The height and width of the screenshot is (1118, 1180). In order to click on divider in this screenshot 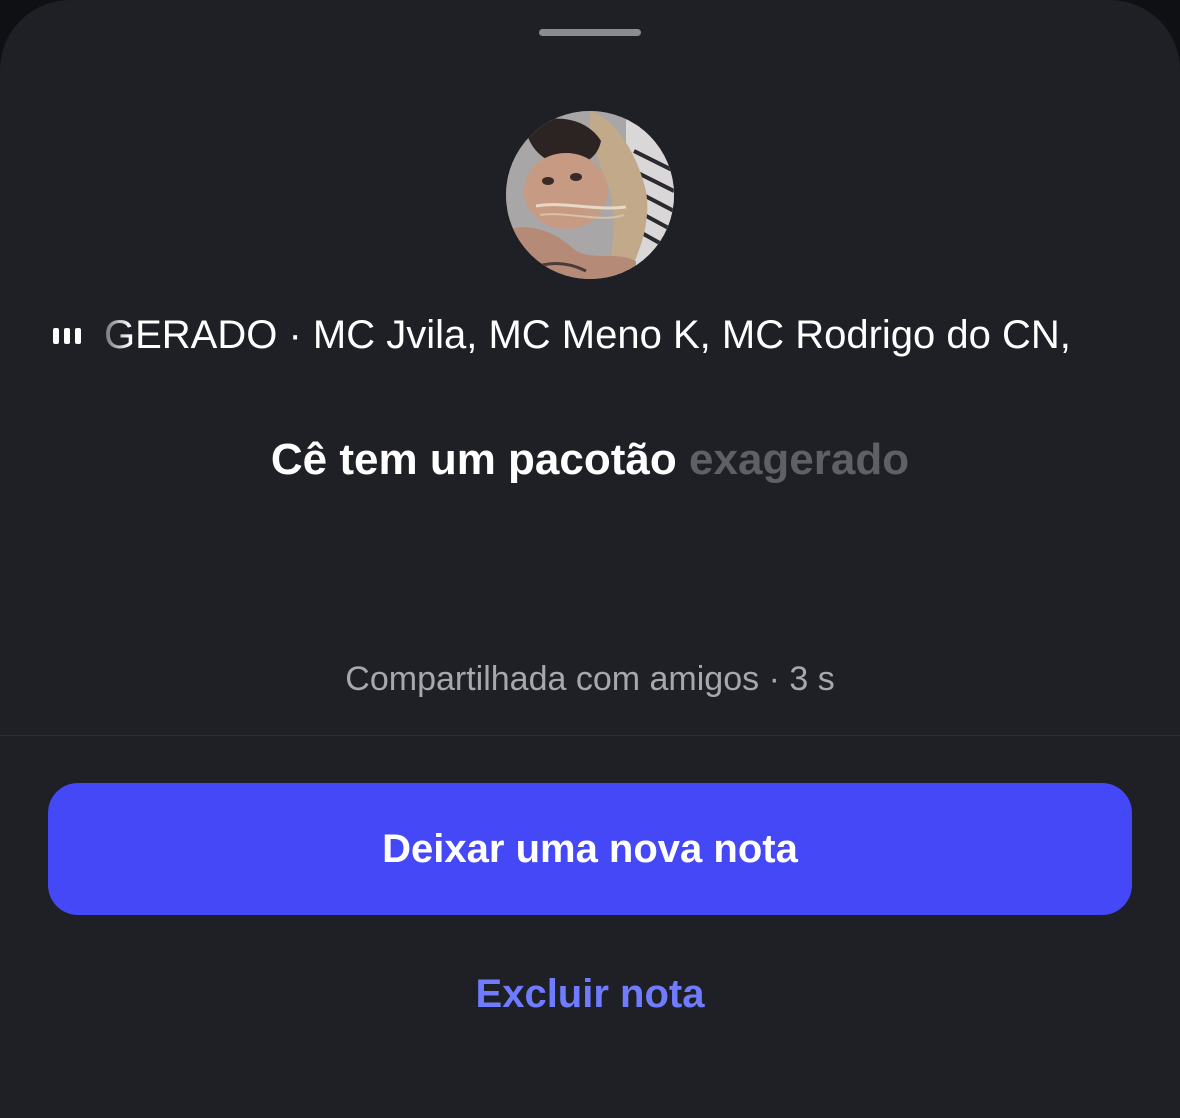, I will do `click(590, 735)`.